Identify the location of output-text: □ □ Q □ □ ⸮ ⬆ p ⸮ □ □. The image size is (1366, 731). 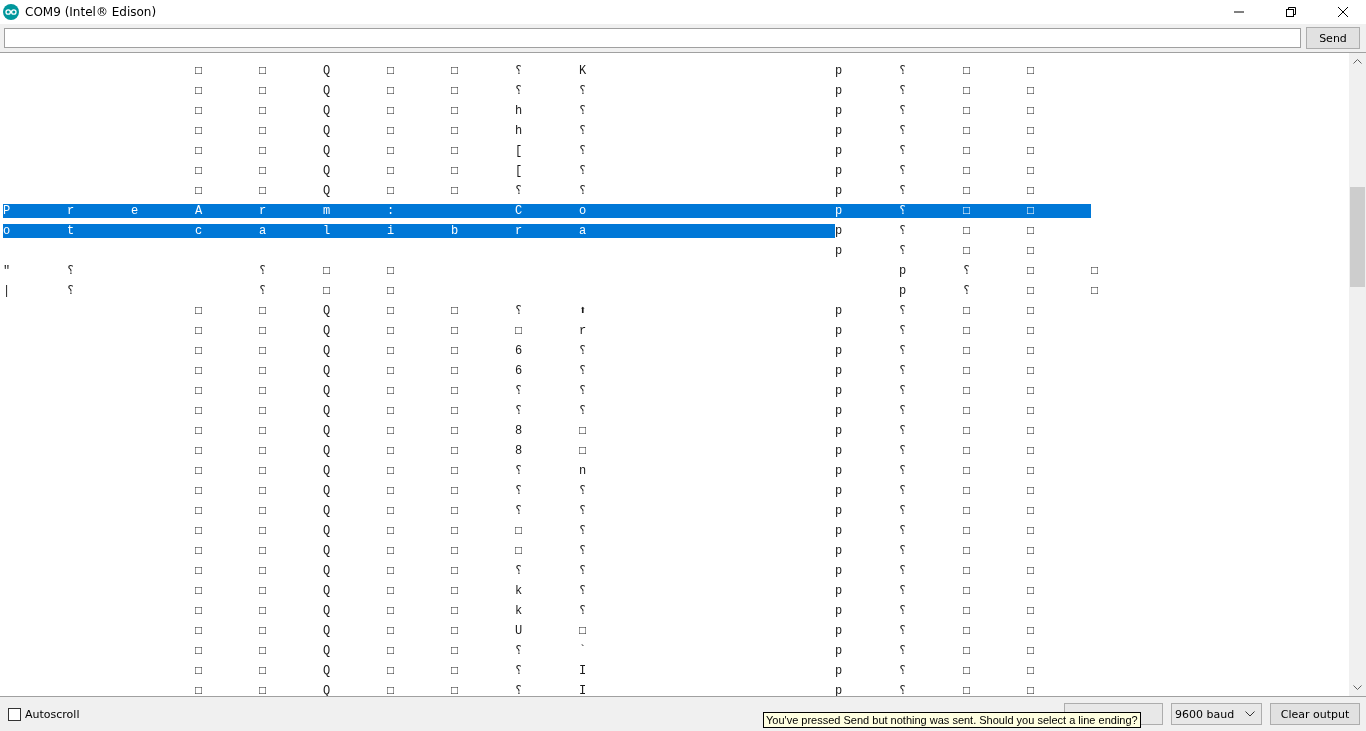
(614, 311).